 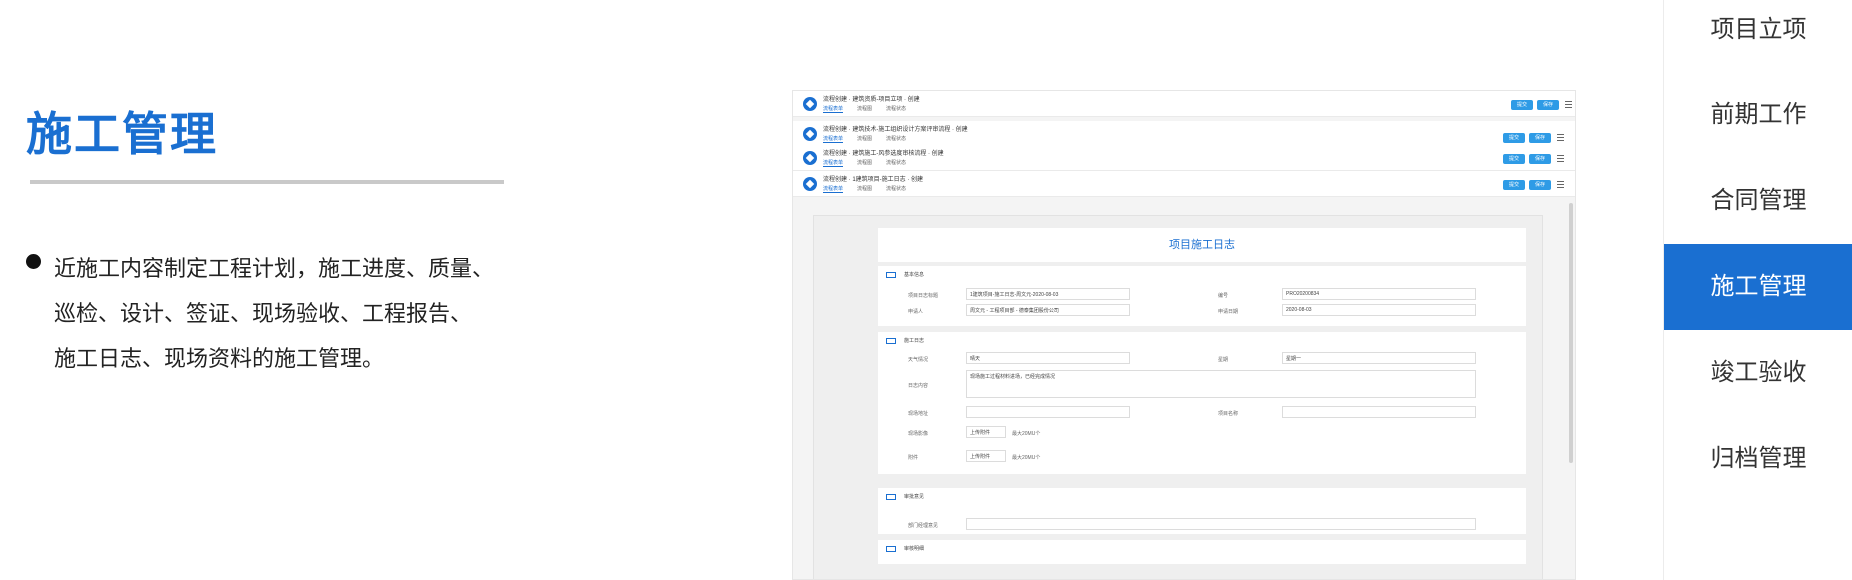 I want to click on field-label: 部门经理意见, so click(x=923, y=526).